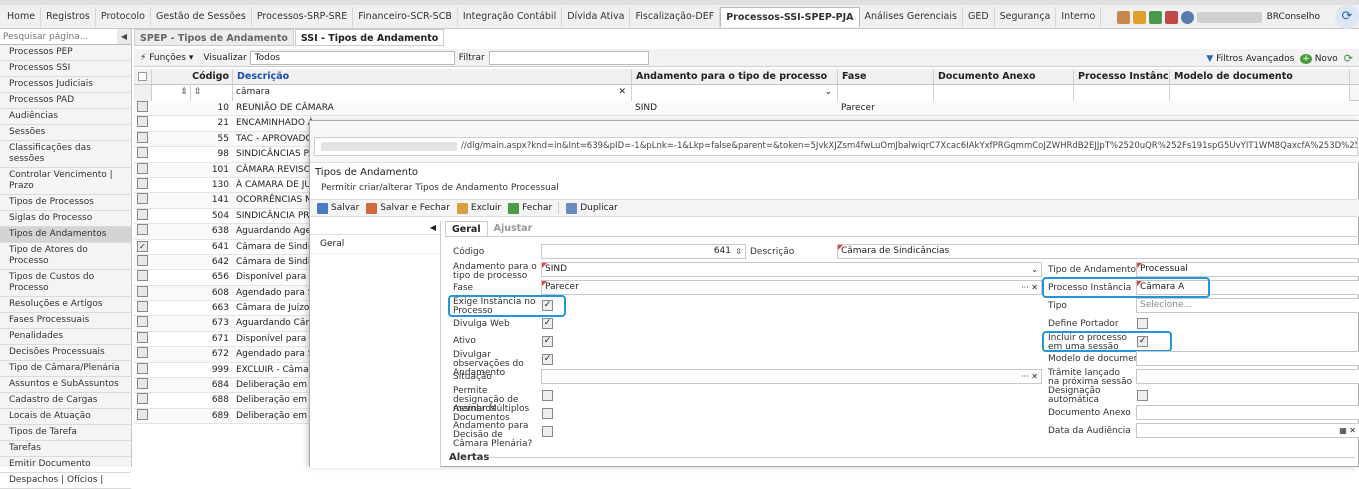  Describe the element at coordinates (65, 53) in the screenshot. I see `sidebar-item: Processos PEP` at that location.